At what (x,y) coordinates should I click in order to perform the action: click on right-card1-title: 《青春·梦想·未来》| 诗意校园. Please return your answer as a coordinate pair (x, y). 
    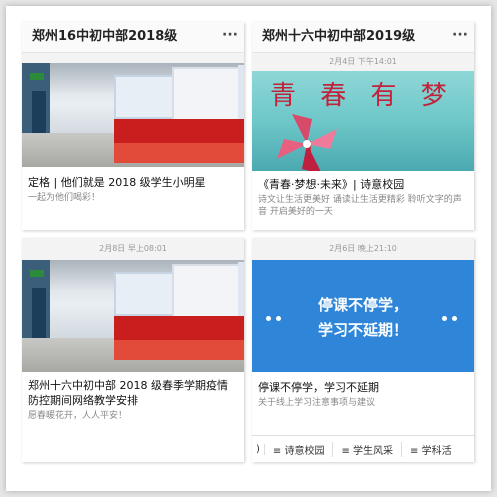
    Looking at the image, I should click on (363, 184).